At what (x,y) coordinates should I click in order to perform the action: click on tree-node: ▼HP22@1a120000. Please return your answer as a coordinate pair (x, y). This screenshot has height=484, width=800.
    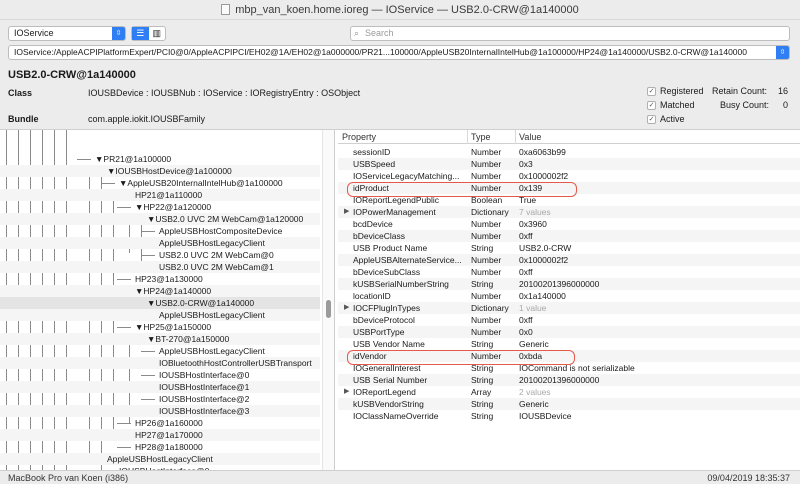
    Looking at the image, I should click on (160, 207).